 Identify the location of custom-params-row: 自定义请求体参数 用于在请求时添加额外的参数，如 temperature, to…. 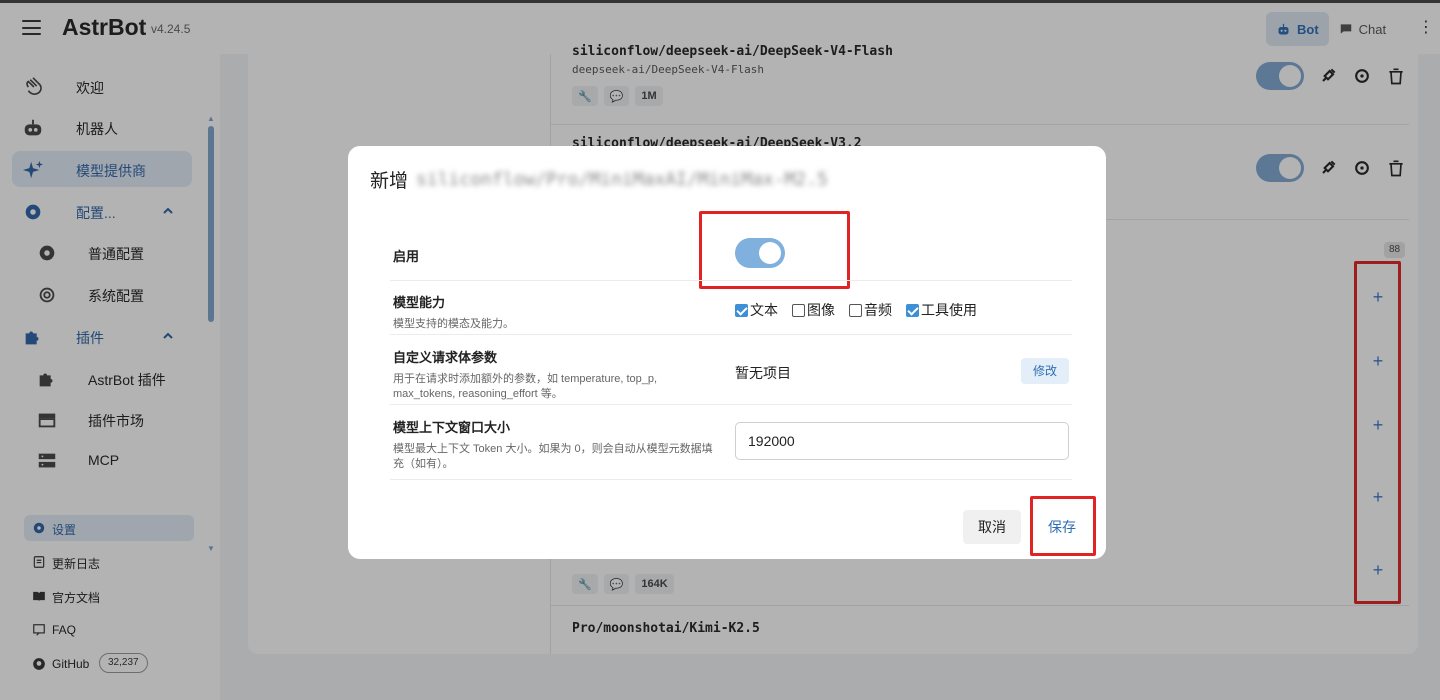
(555, 374).